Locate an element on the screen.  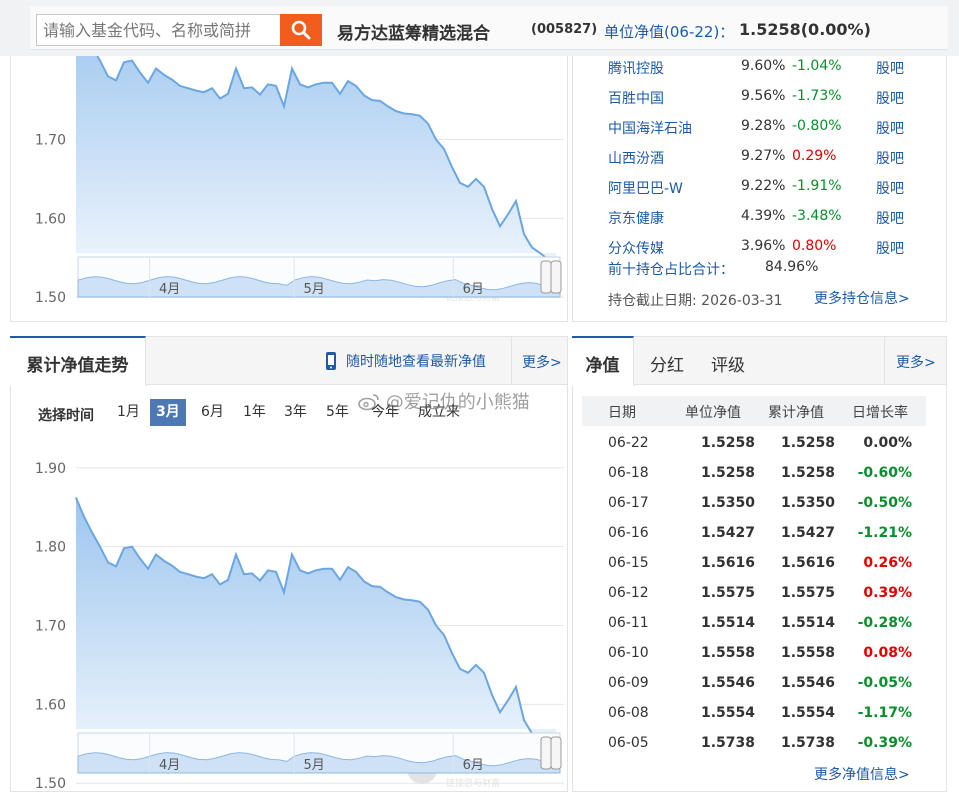
nav-table-row: 06-10 1.5558 1.5558 0.08% is located at coordinates (754, 655).